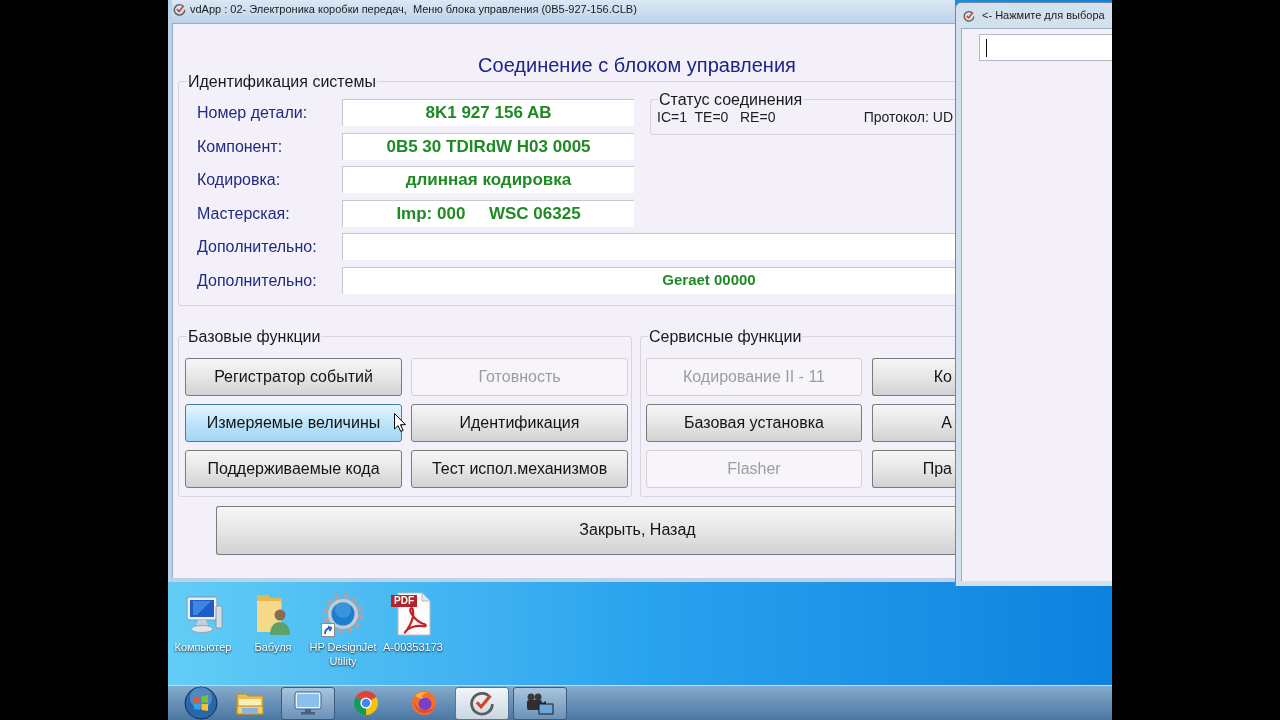  What do you see at coordinates (488, 213) in the screenshot?
I see `value-field: Imp: 000 WSC 06325` at bounding box center [488, 213].